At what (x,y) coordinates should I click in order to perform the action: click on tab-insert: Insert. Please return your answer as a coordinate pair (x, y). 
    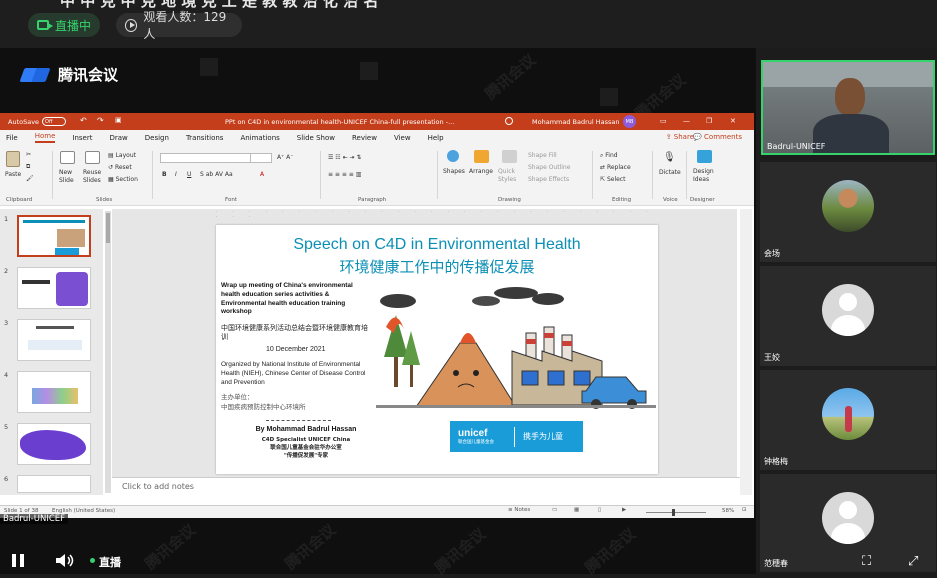
    Looking at the image, I should click on (82, 138).